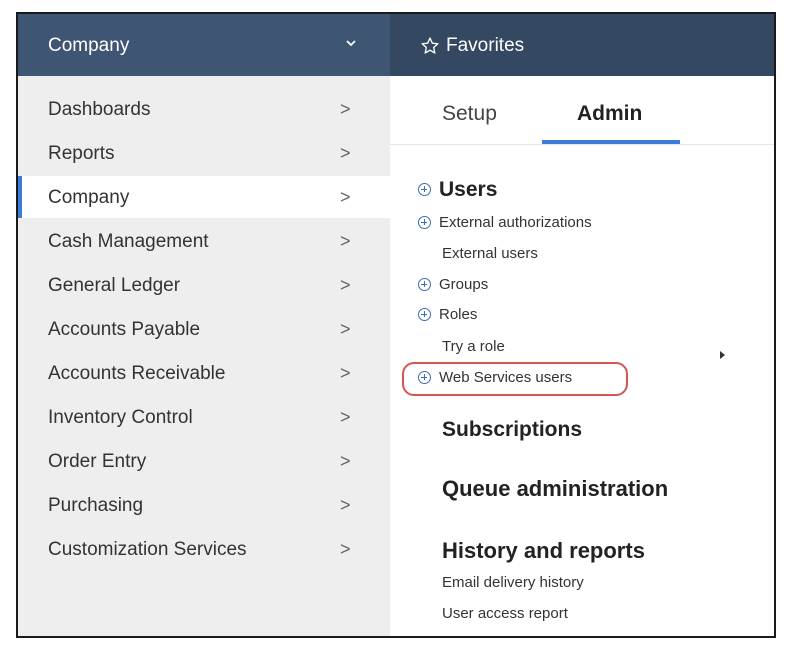 This screenshot has width=788, height=656. Describe the element at coordinates (505, 377) in the screenshot. I see `link-web-services-users: Web Services users` at that location.